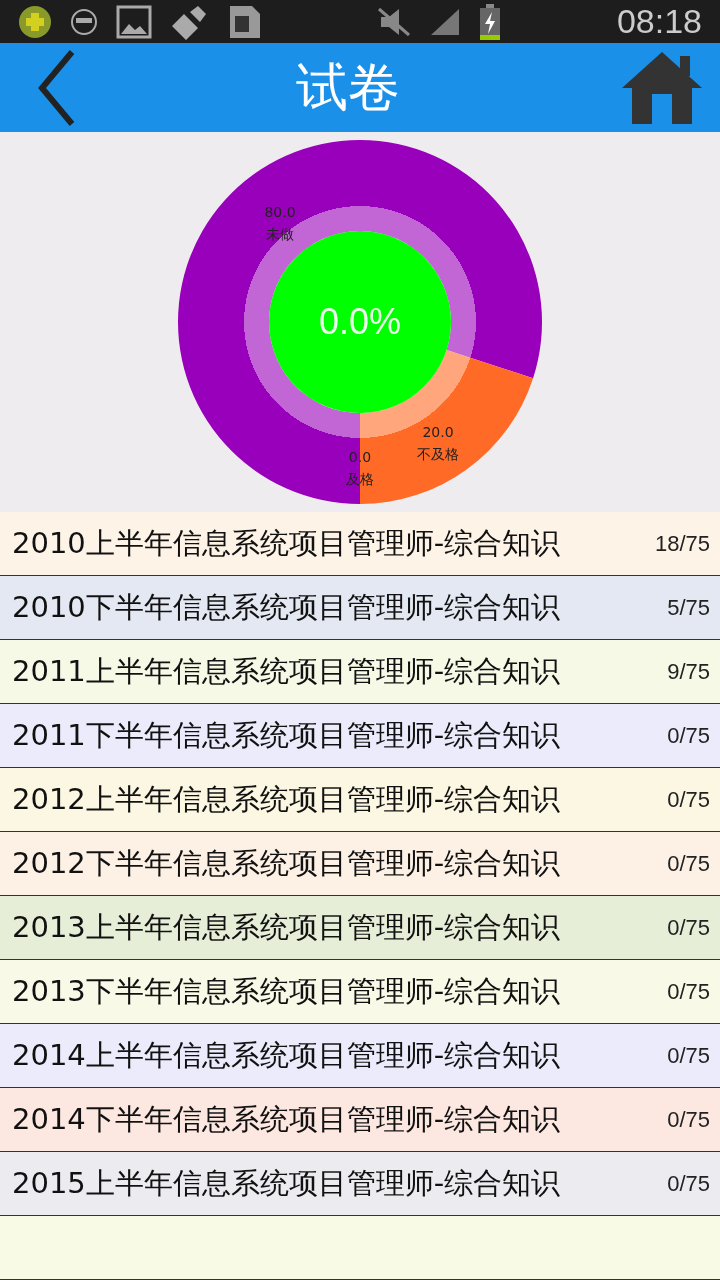  Describe the element at coordinates (682, 543) in the screenshot. I see `progress-count: 18/75` at that location.